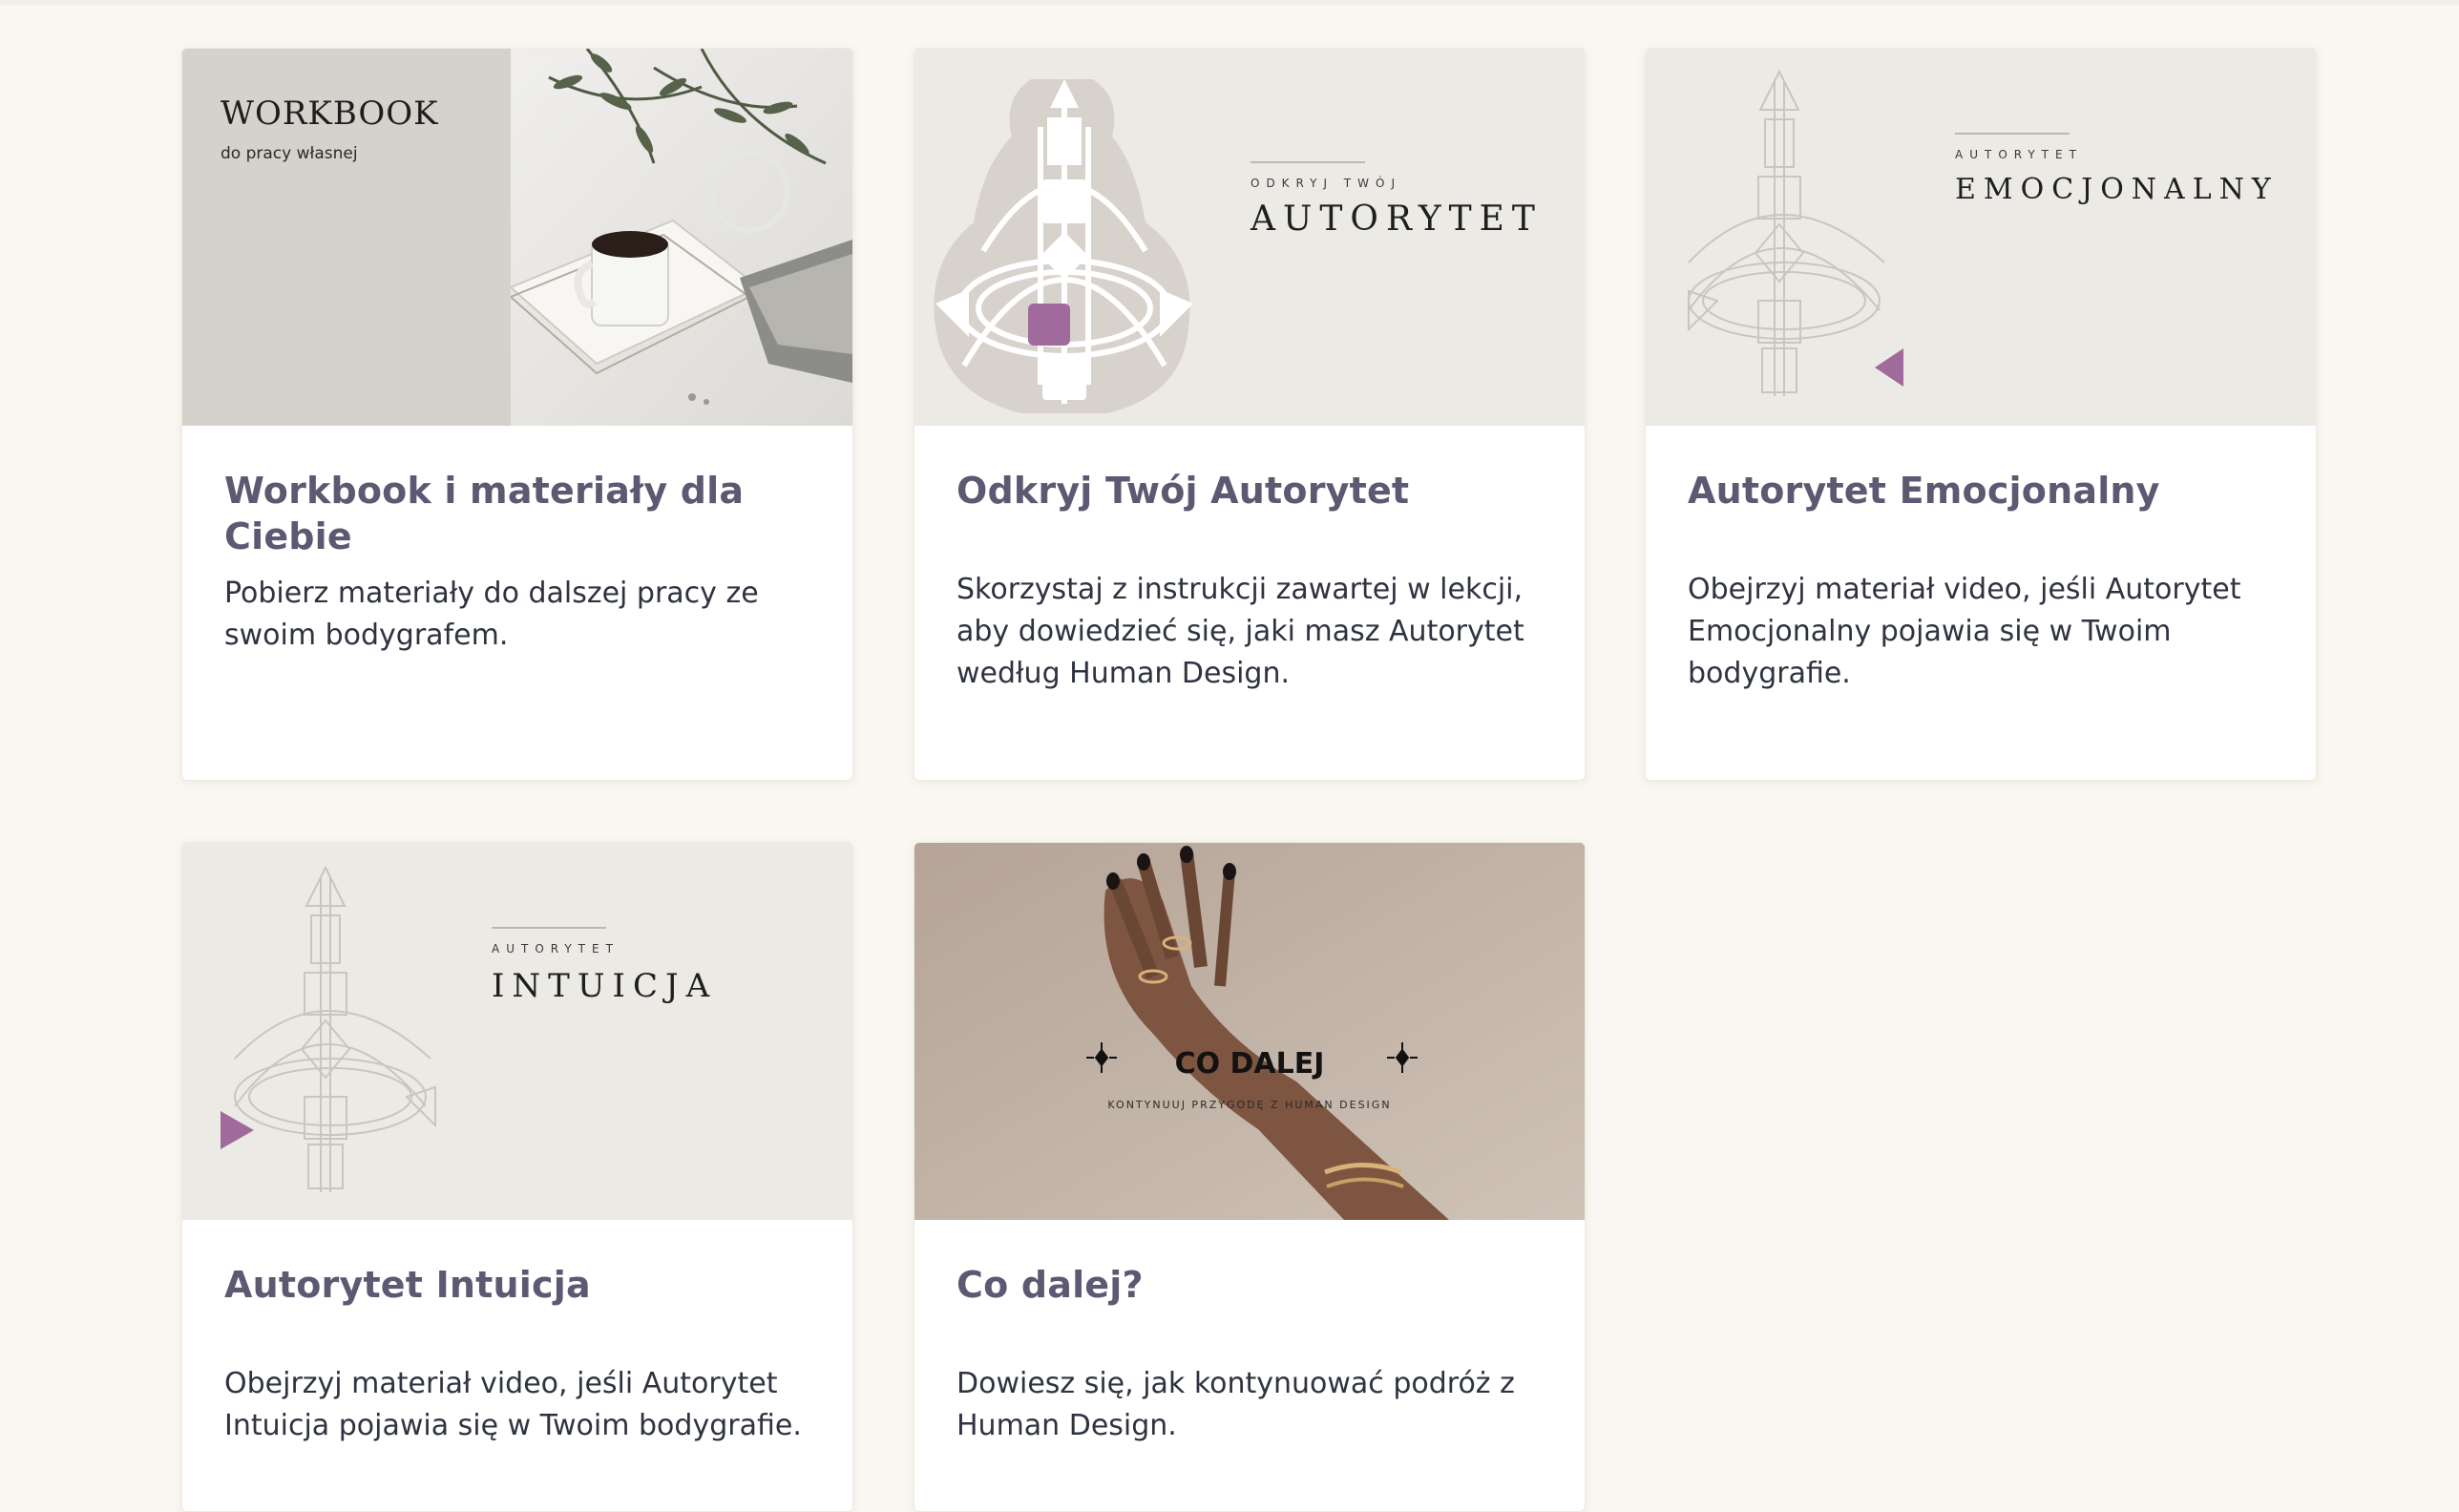 The image size is (2459, 1512). Describe the element at coordinates (289, 154) in the screenshot. I see `thumb-subheading: do pracy własnej` at that location.